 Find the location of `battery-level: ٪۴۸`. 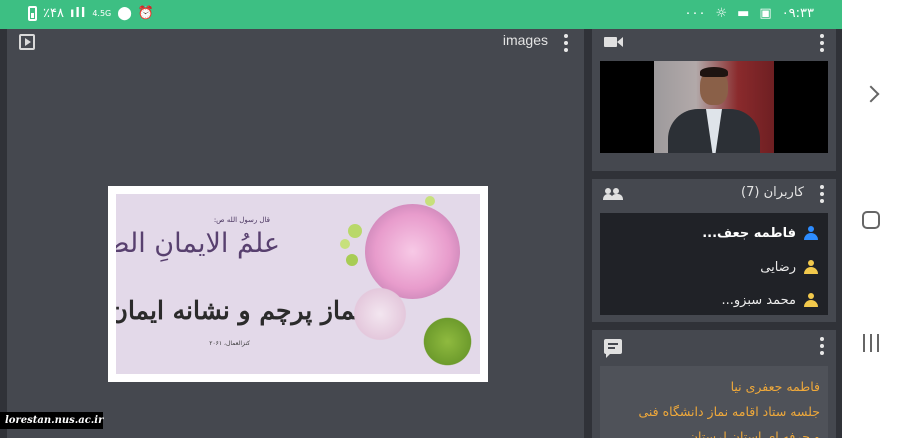

battery-level: ٪۴۸ is located at coordinates (53, 13).